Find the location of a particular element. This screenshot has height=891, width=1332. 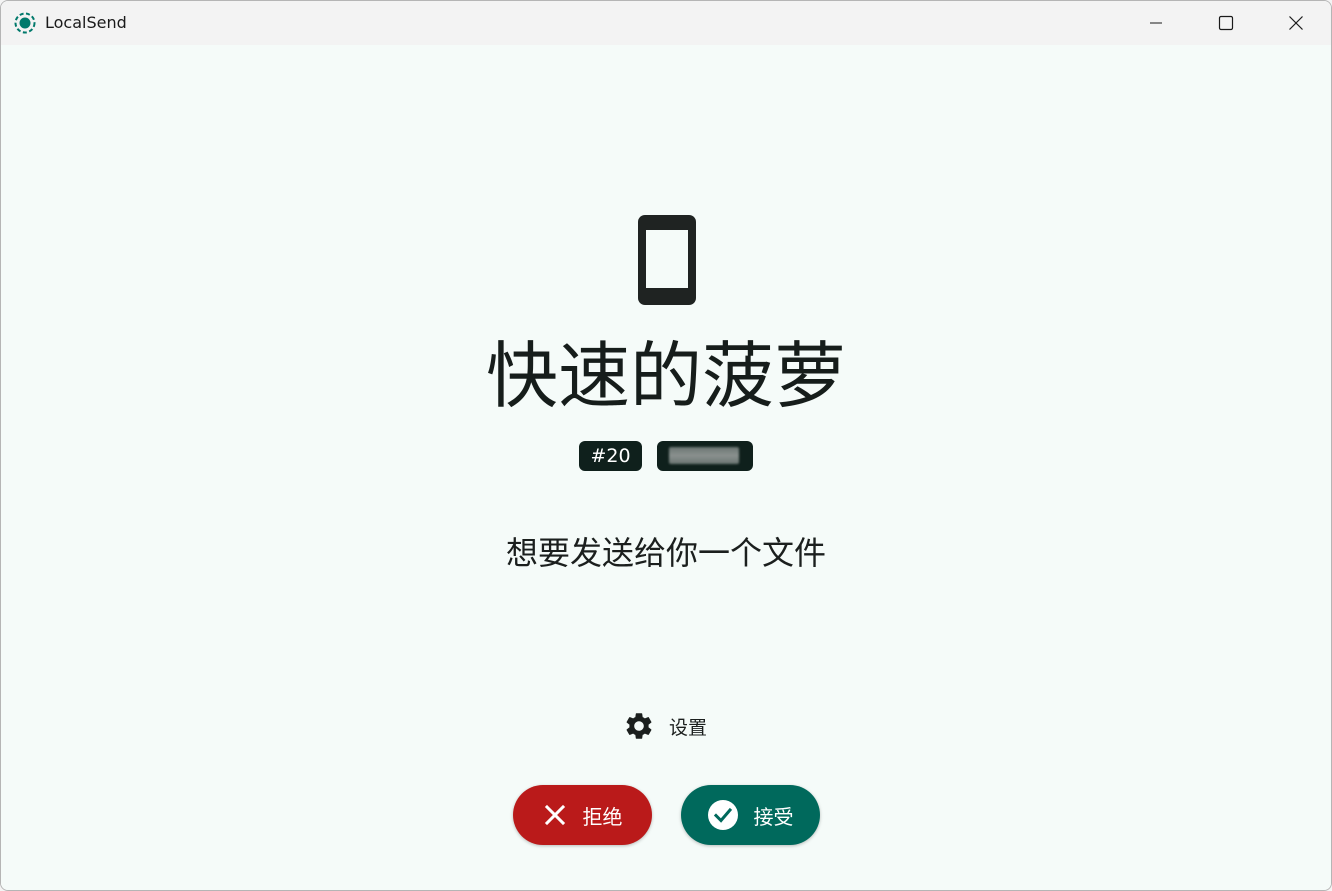

localsend-logo-icon is located at coordinates (25, 23).